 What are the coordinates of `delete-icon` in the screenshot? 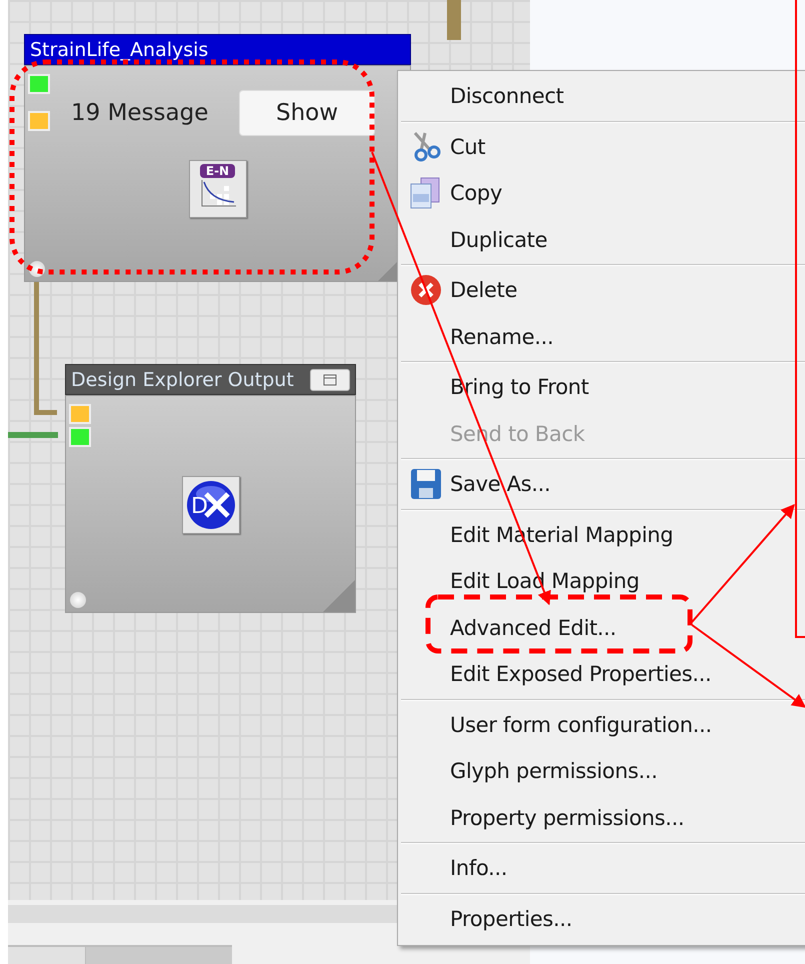 It's located at (426, 290).